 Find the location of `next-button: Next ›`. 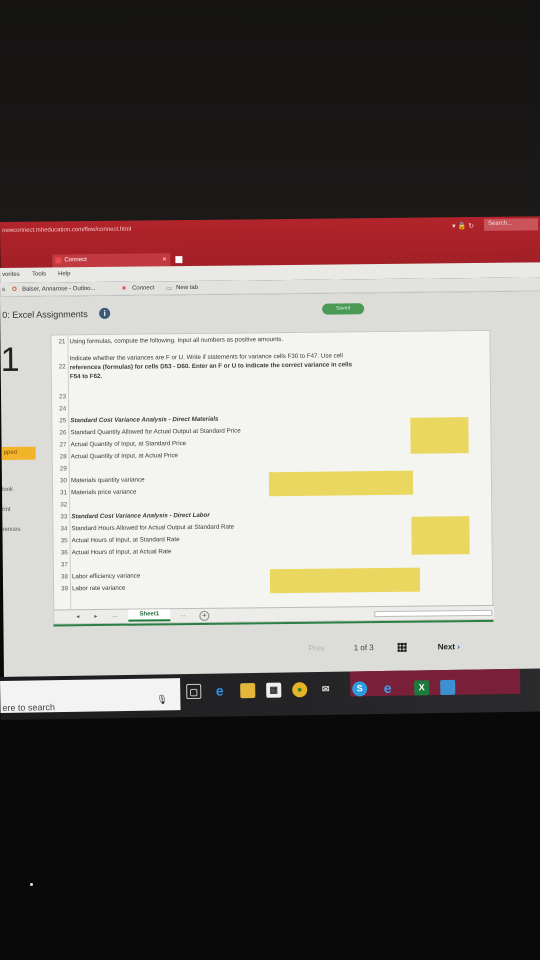

next-button: Next › is located at coordinates (449, 646).